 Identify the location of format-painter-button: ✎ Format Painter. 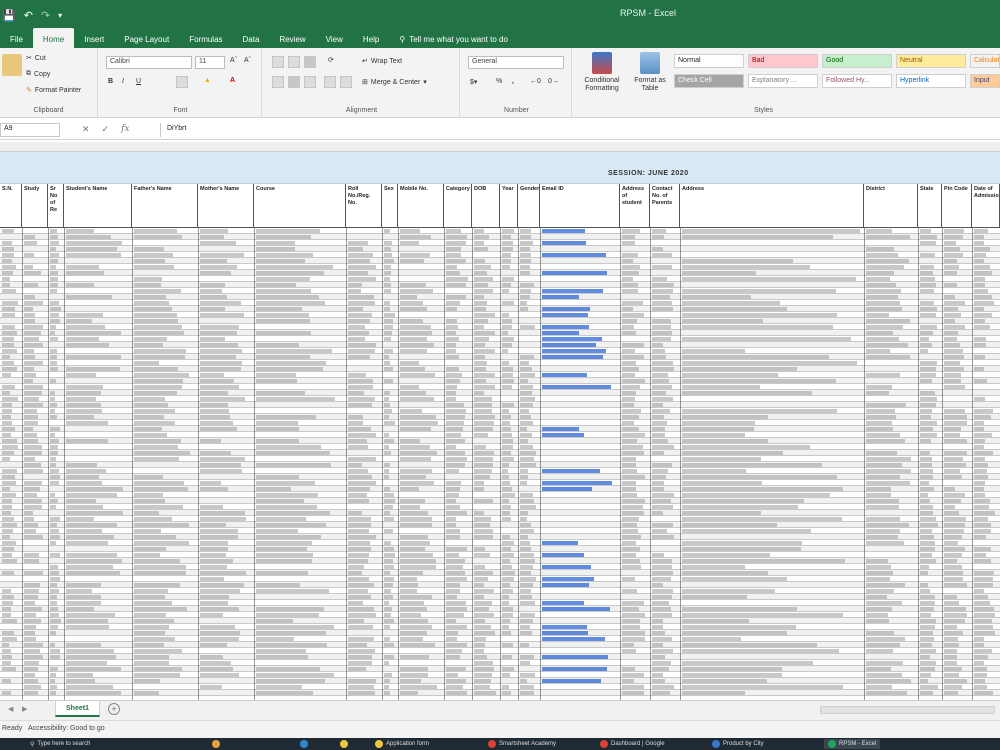
(53, 90).